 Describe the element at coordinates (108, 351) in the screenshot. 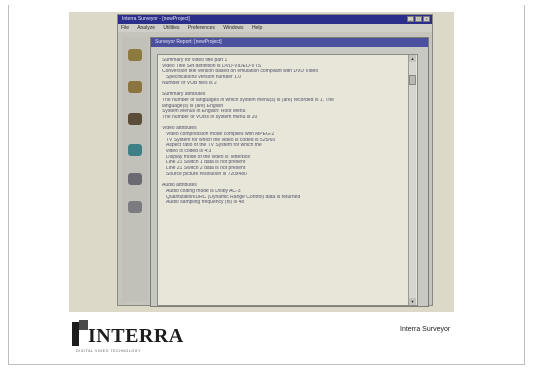

I see `logo-tagline: DIGITAL VIDEO TECHNOLOGY` at that location.